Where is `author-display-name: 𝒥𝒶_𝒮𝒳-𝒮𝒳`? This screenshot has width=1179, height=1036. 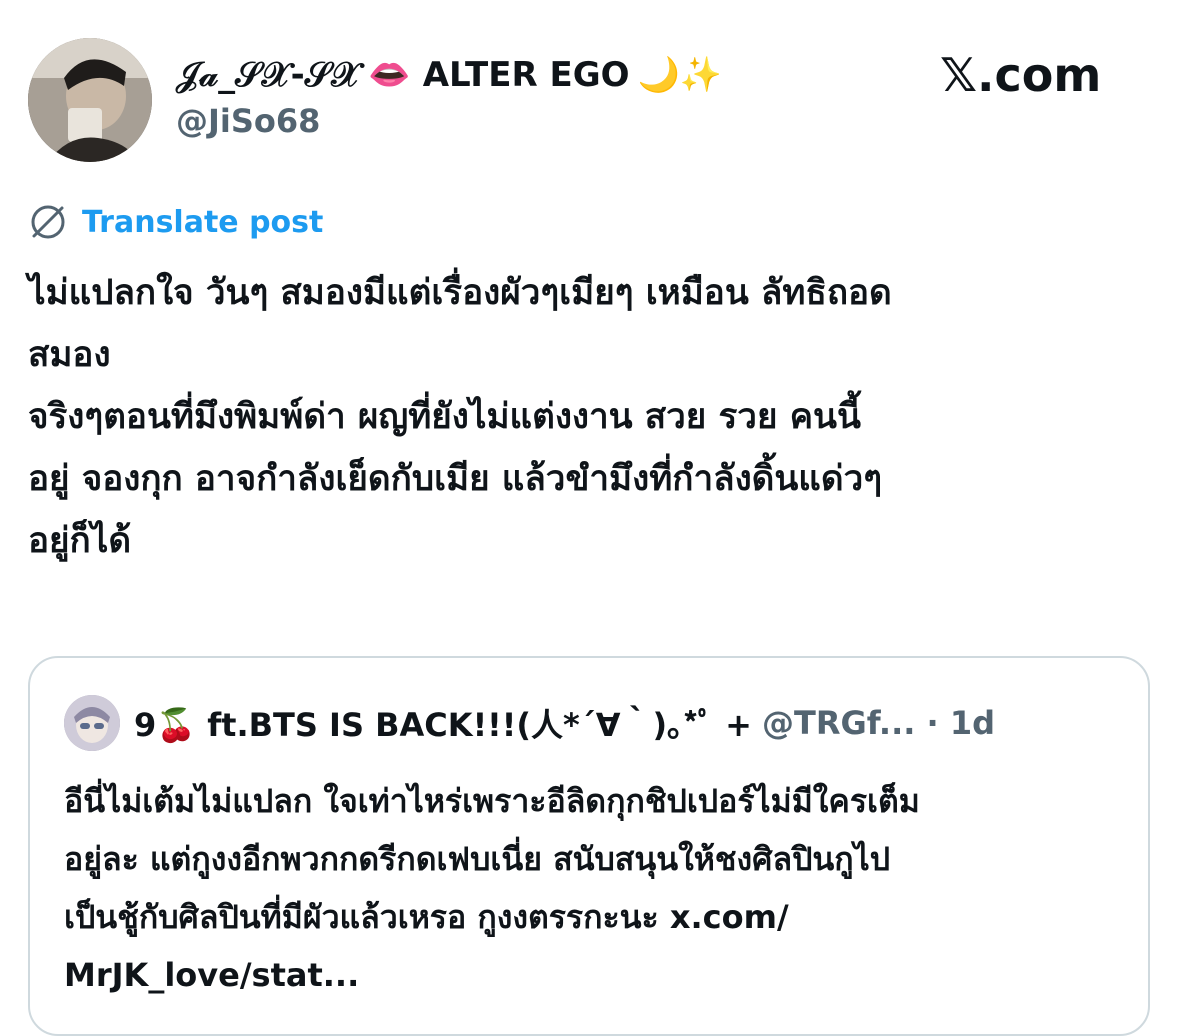
author-display-name: 𝒥𝒶_𝒮𝒳-𝒮𝒳 is located at coordinates (268, 75).